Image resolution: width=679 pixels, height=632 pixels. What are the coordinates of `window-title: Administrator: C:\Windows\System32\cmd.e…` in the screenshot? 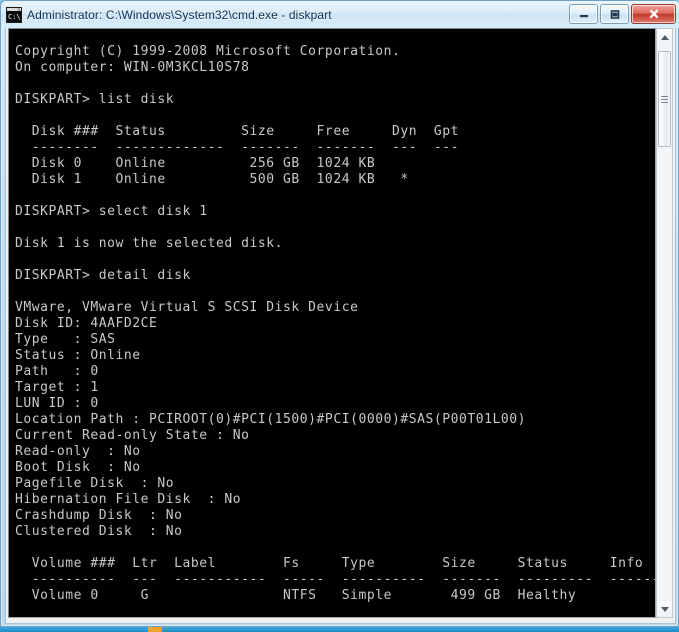 It's located at (179, 14).